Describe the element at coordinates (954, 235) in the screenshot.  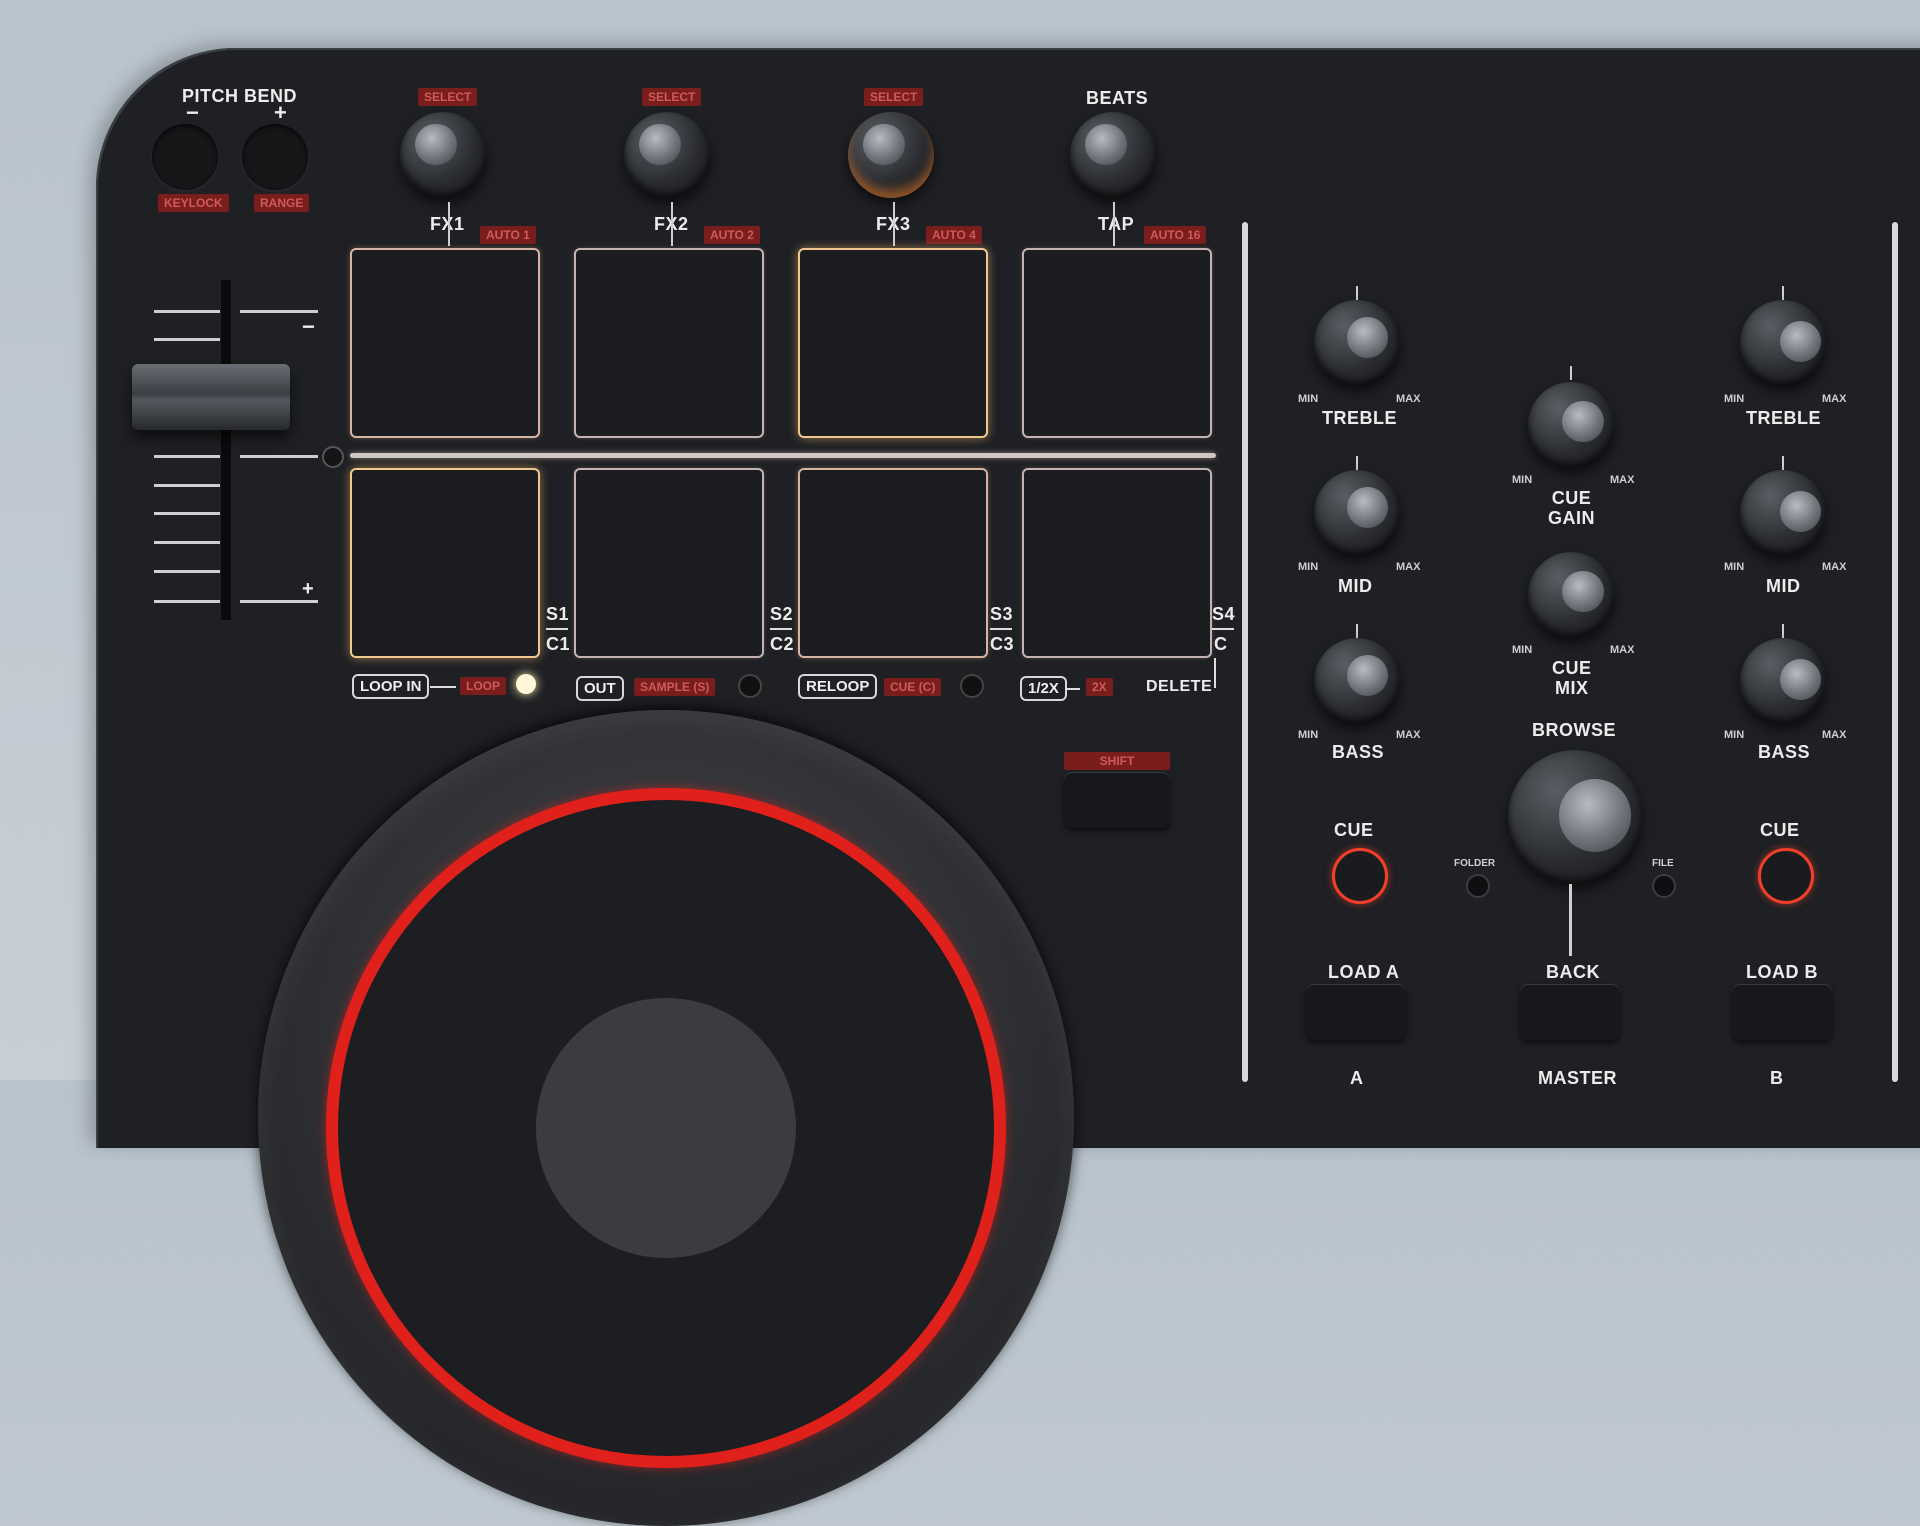
I see `auto4-label: AUTO 4` at that location.